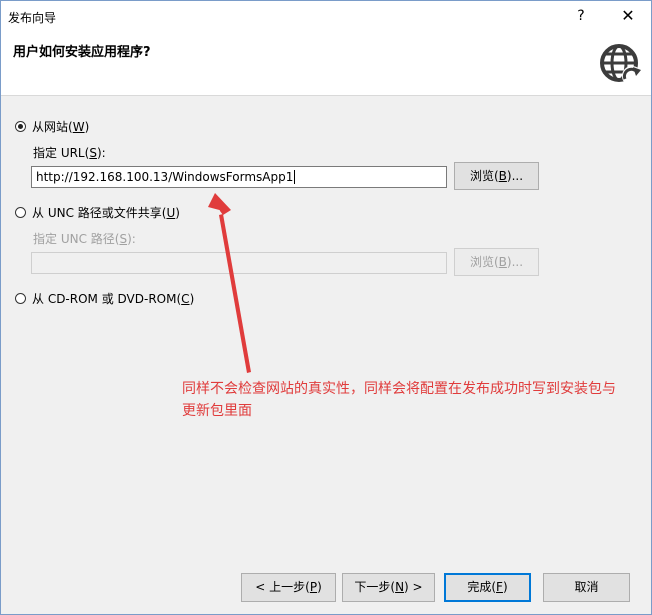  Describe the element at coordinates (399, 400) in the screenshot. I see `annotation-text: 同样不会检查网站的真实性，同样会将配置在发布成功时写到安装包与更新包里面` at that location.